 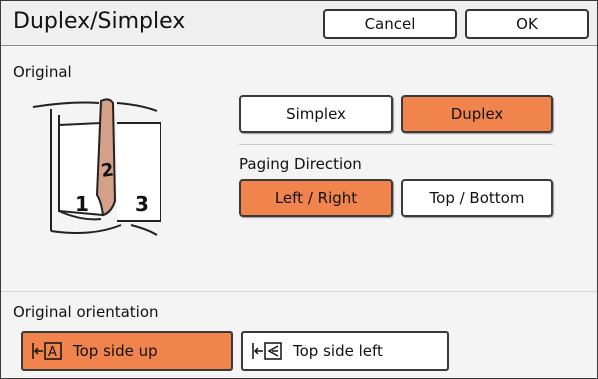 What do you see at coordinates (477, 198) in the screenshot?
I see `top-bottom-button: Top / Bottom` at bounding box center [477, 198].